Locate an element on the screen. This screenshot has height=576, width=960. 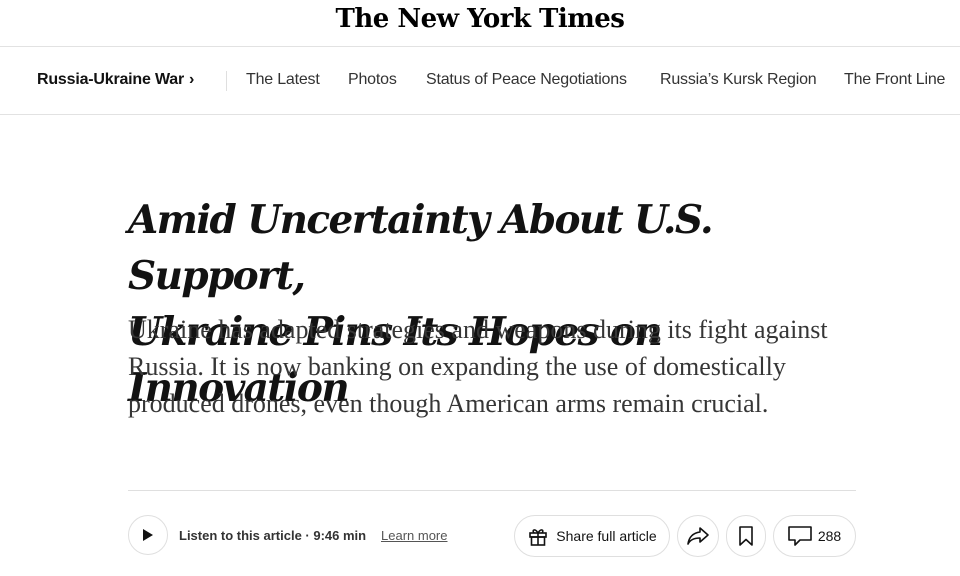
play-icon is located at coordinates (148, 535).